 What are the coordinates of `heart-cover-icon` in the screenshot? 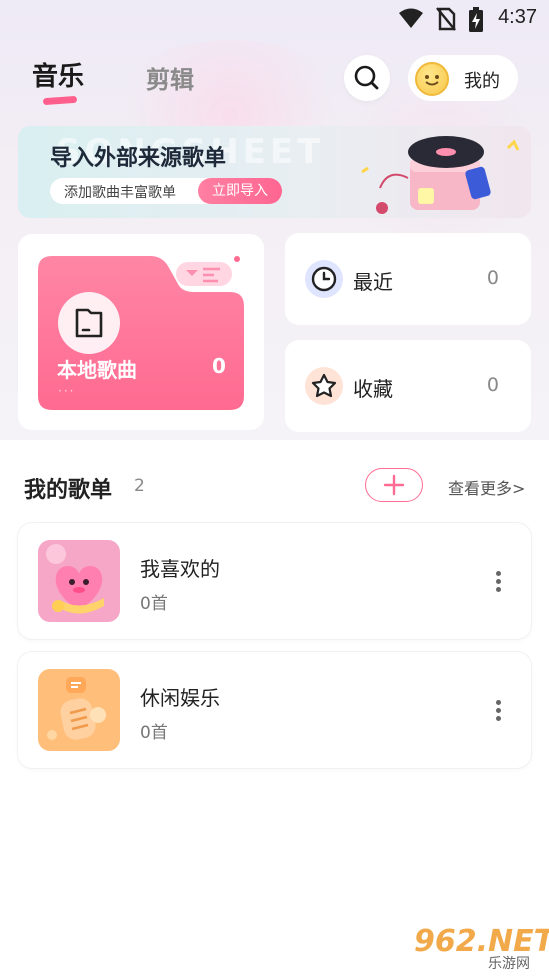 It's located at (79, 581).